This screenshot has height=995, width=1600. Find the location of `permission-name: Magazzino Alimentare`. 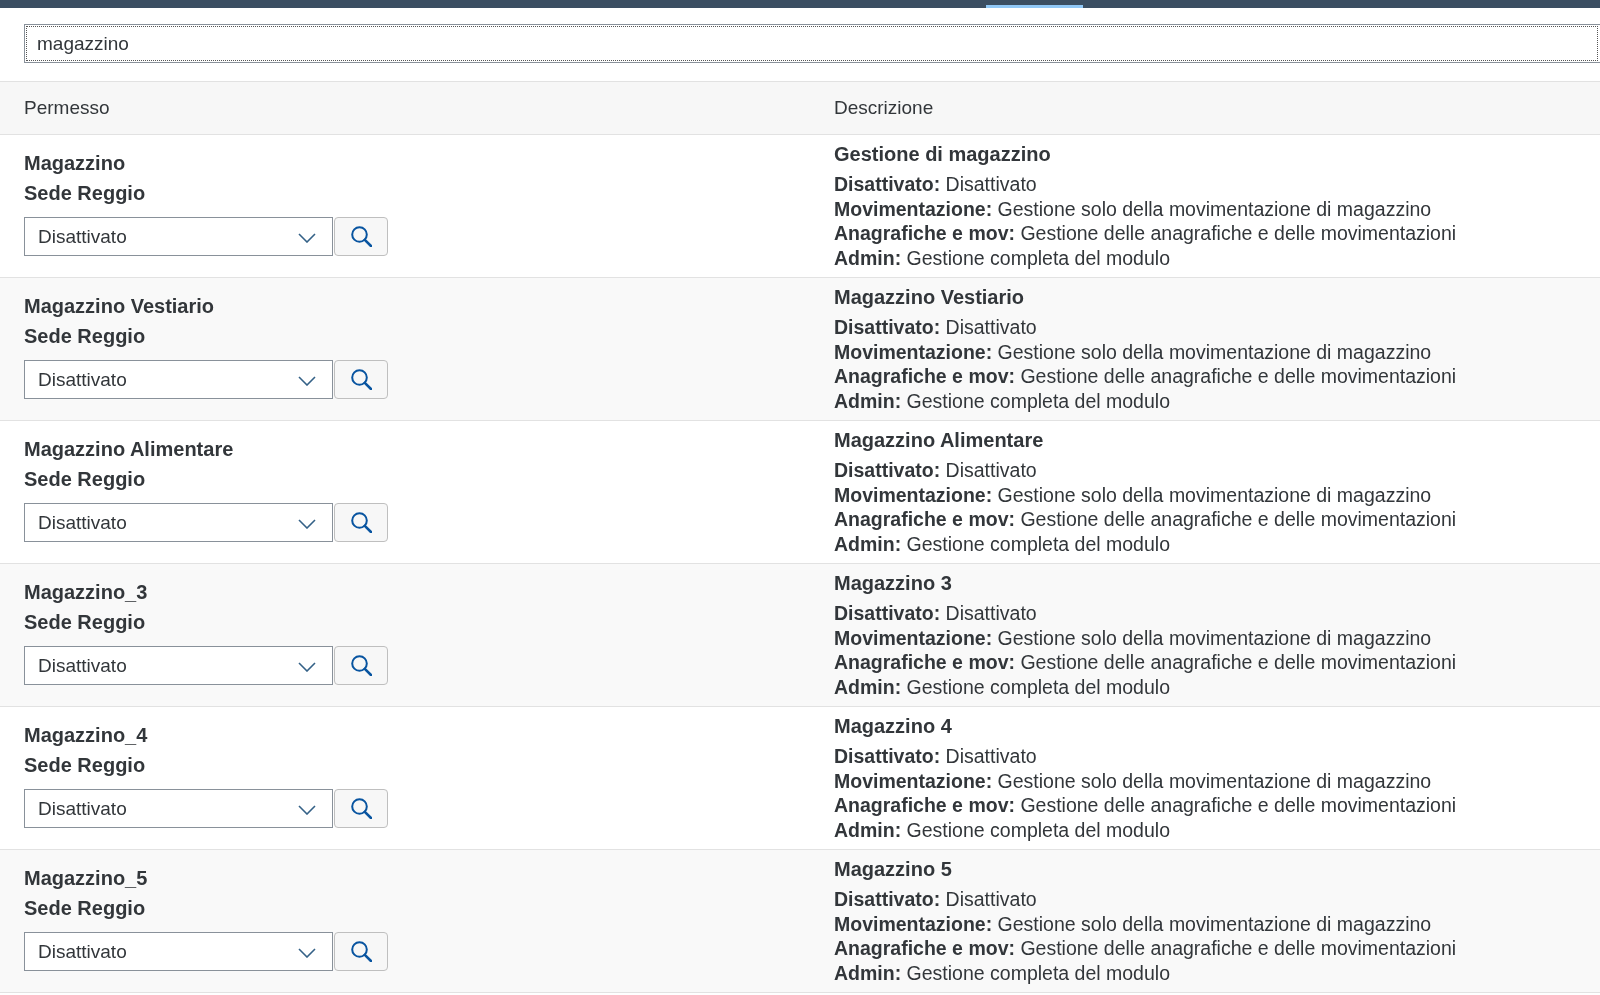

permission-name: Magazzino Alimentare is located at coordinates (129, 449).